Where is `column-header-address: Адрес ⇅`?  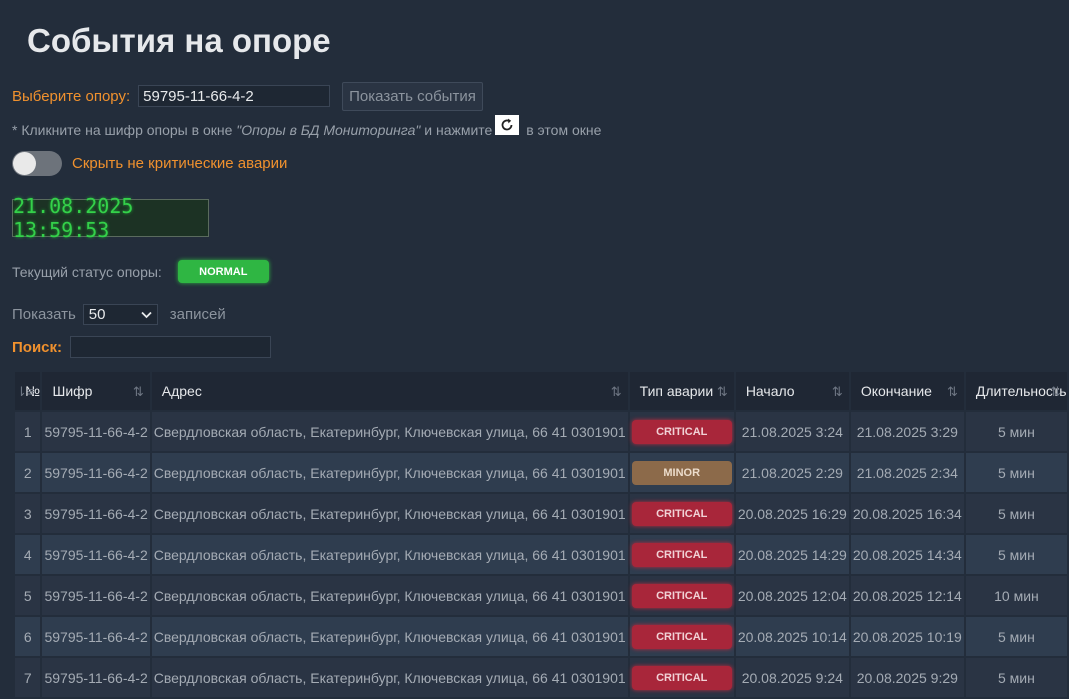
column-header-address: Адрес ⇅ is located at coordinates (389, 391).